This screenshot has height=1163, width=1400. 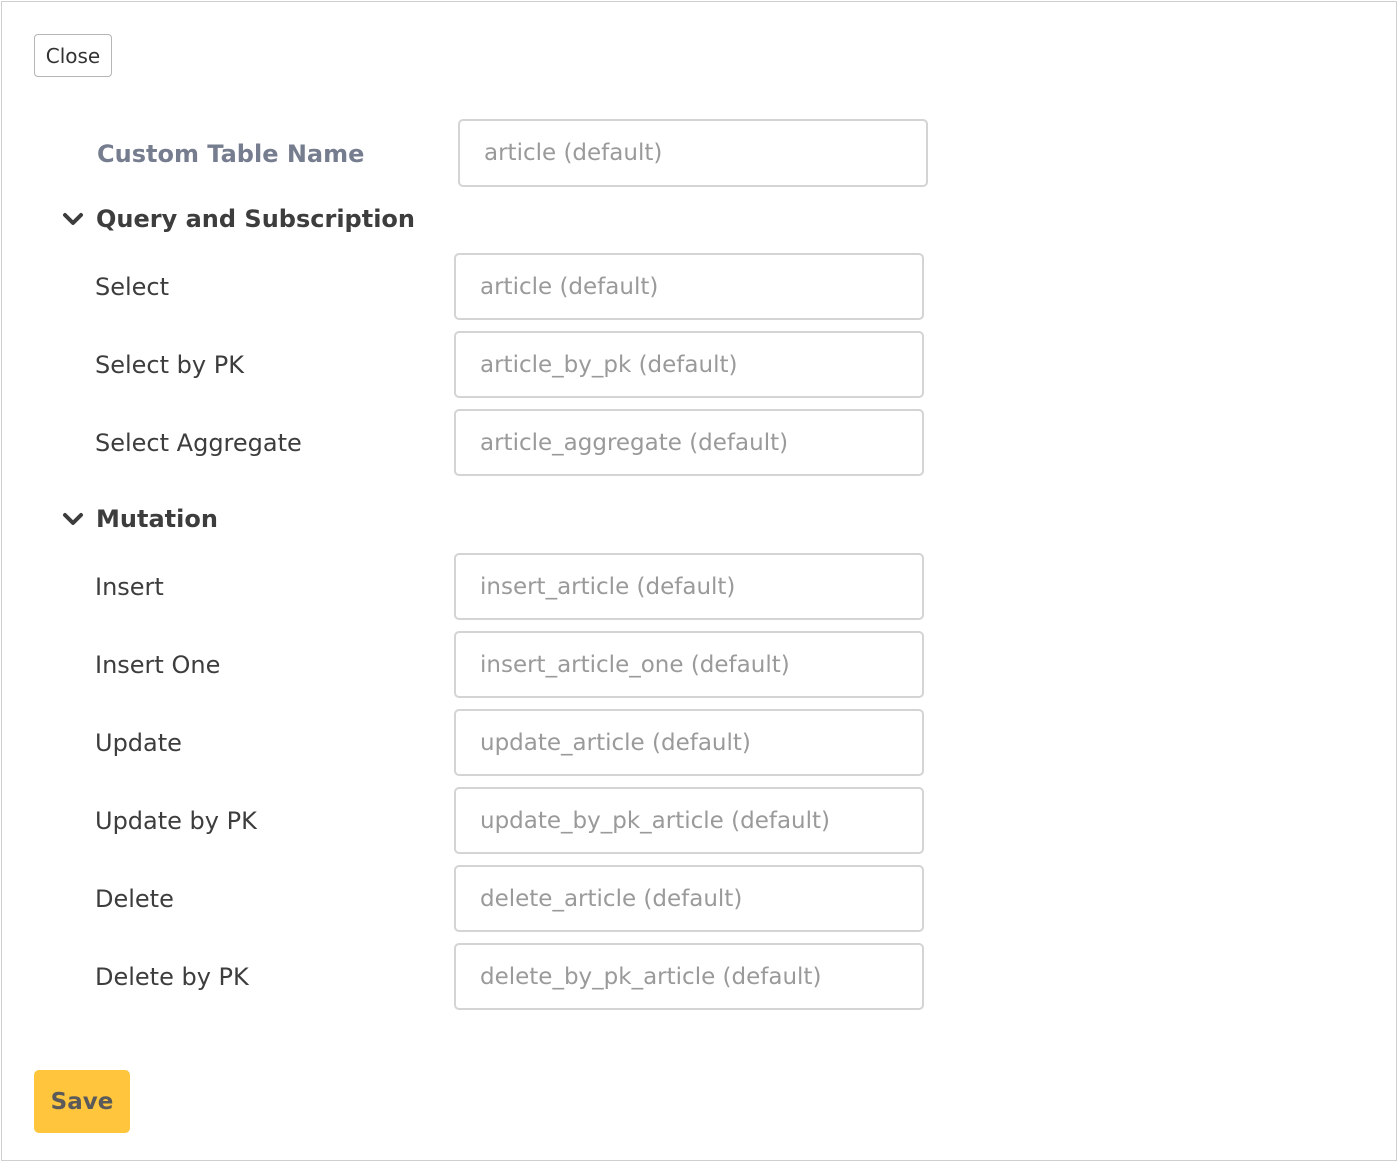 What do you see at coordinates (231, 154) in the screenshot?
I see `custom-table-name-label: Custom Table Name` at bounding box center [231, 154].